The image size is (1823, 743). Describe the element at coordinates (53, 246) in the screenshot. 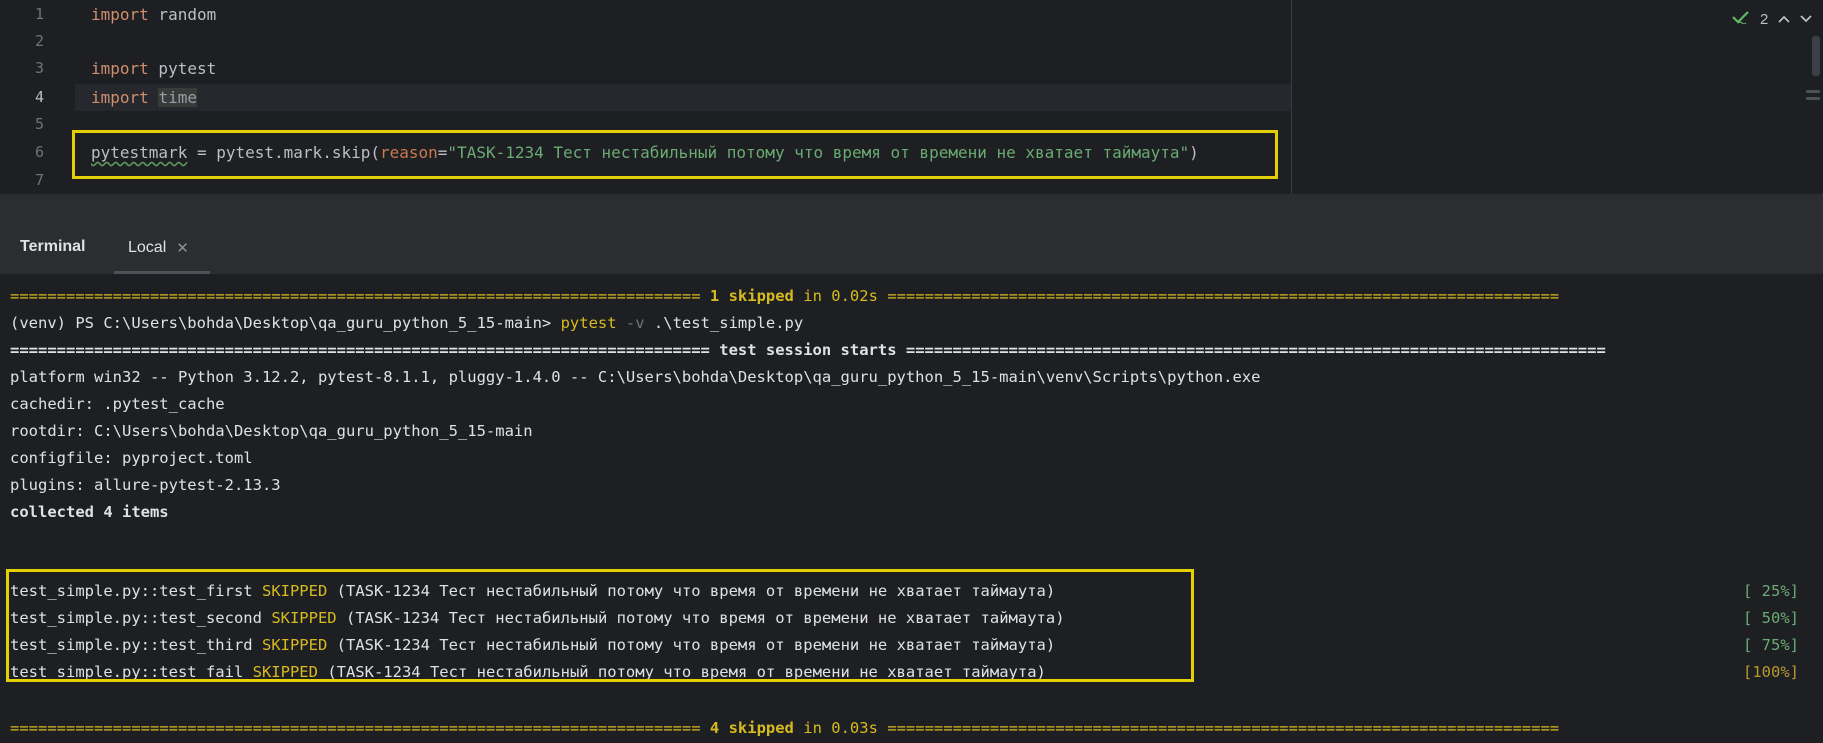

I see `terminal-title: Terminal` at that location.